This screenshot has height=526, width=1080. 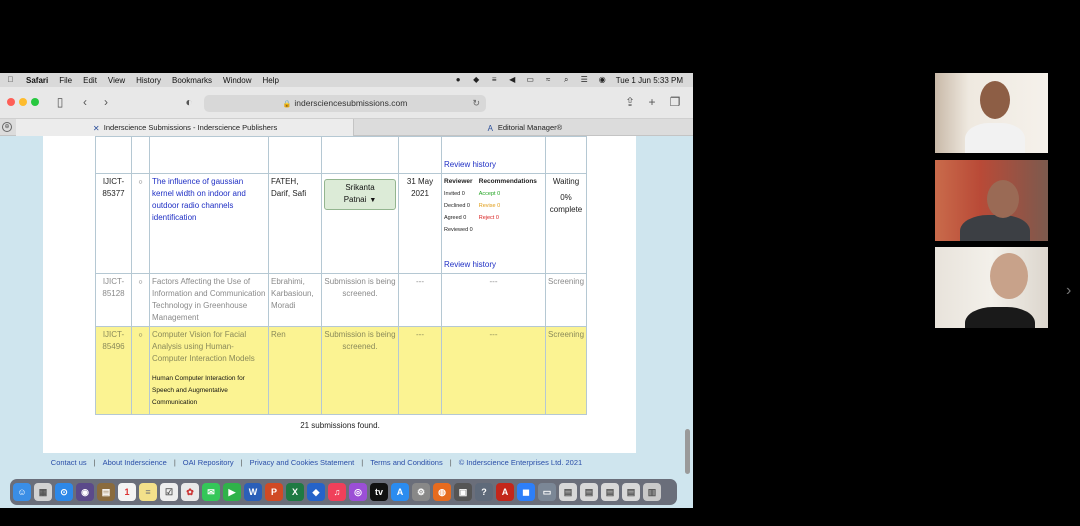 I want to click on new-tab-icon: +, so click(x=652, y=102).